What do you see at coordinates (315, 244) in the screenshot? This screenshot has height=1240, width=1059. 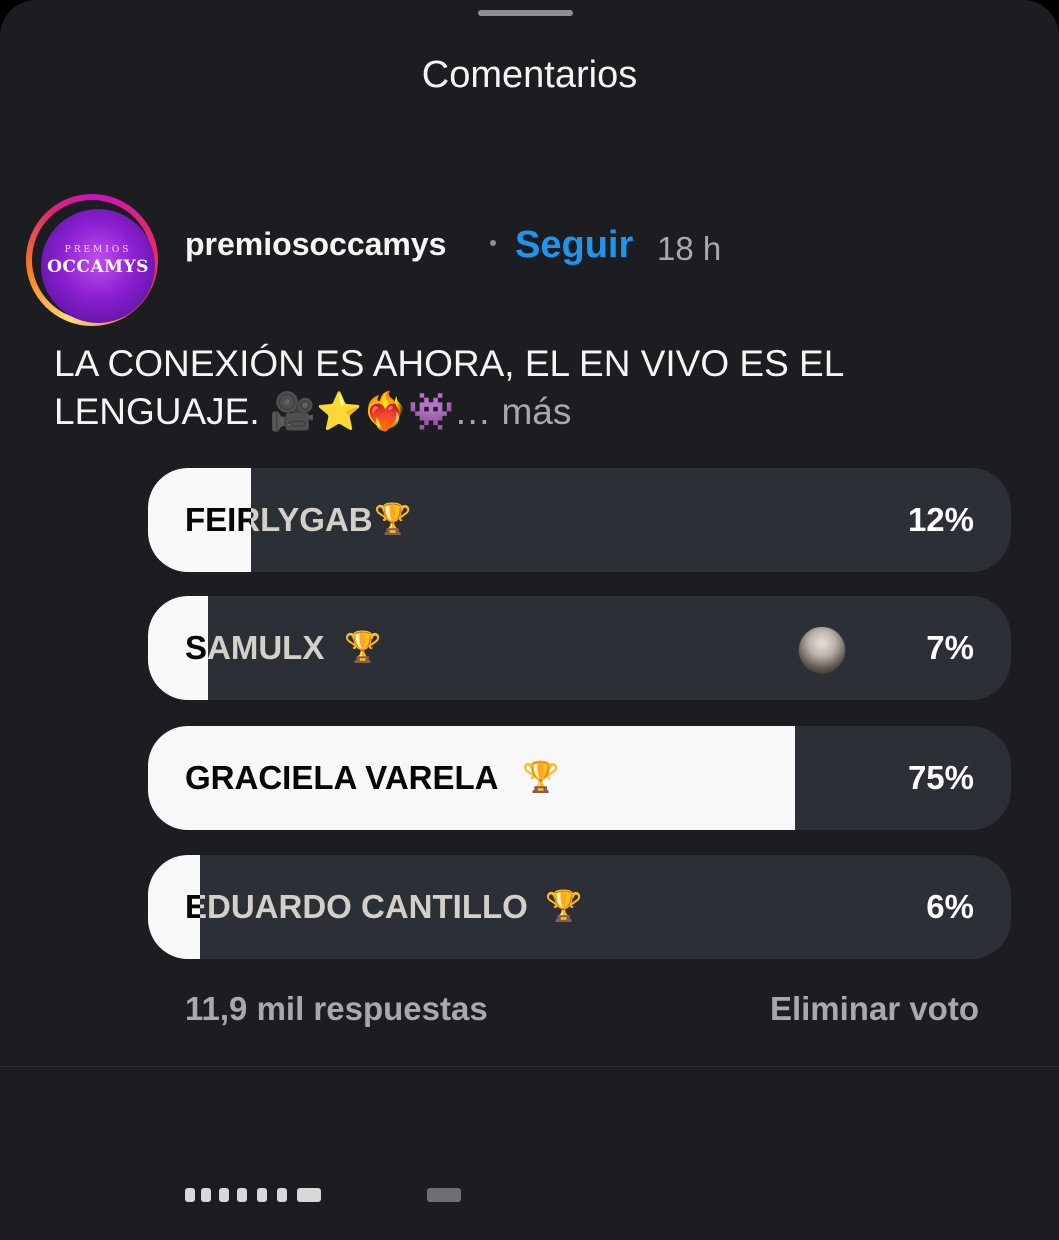 I see `username: premiosoccamys` at bounding box center [315, 244].